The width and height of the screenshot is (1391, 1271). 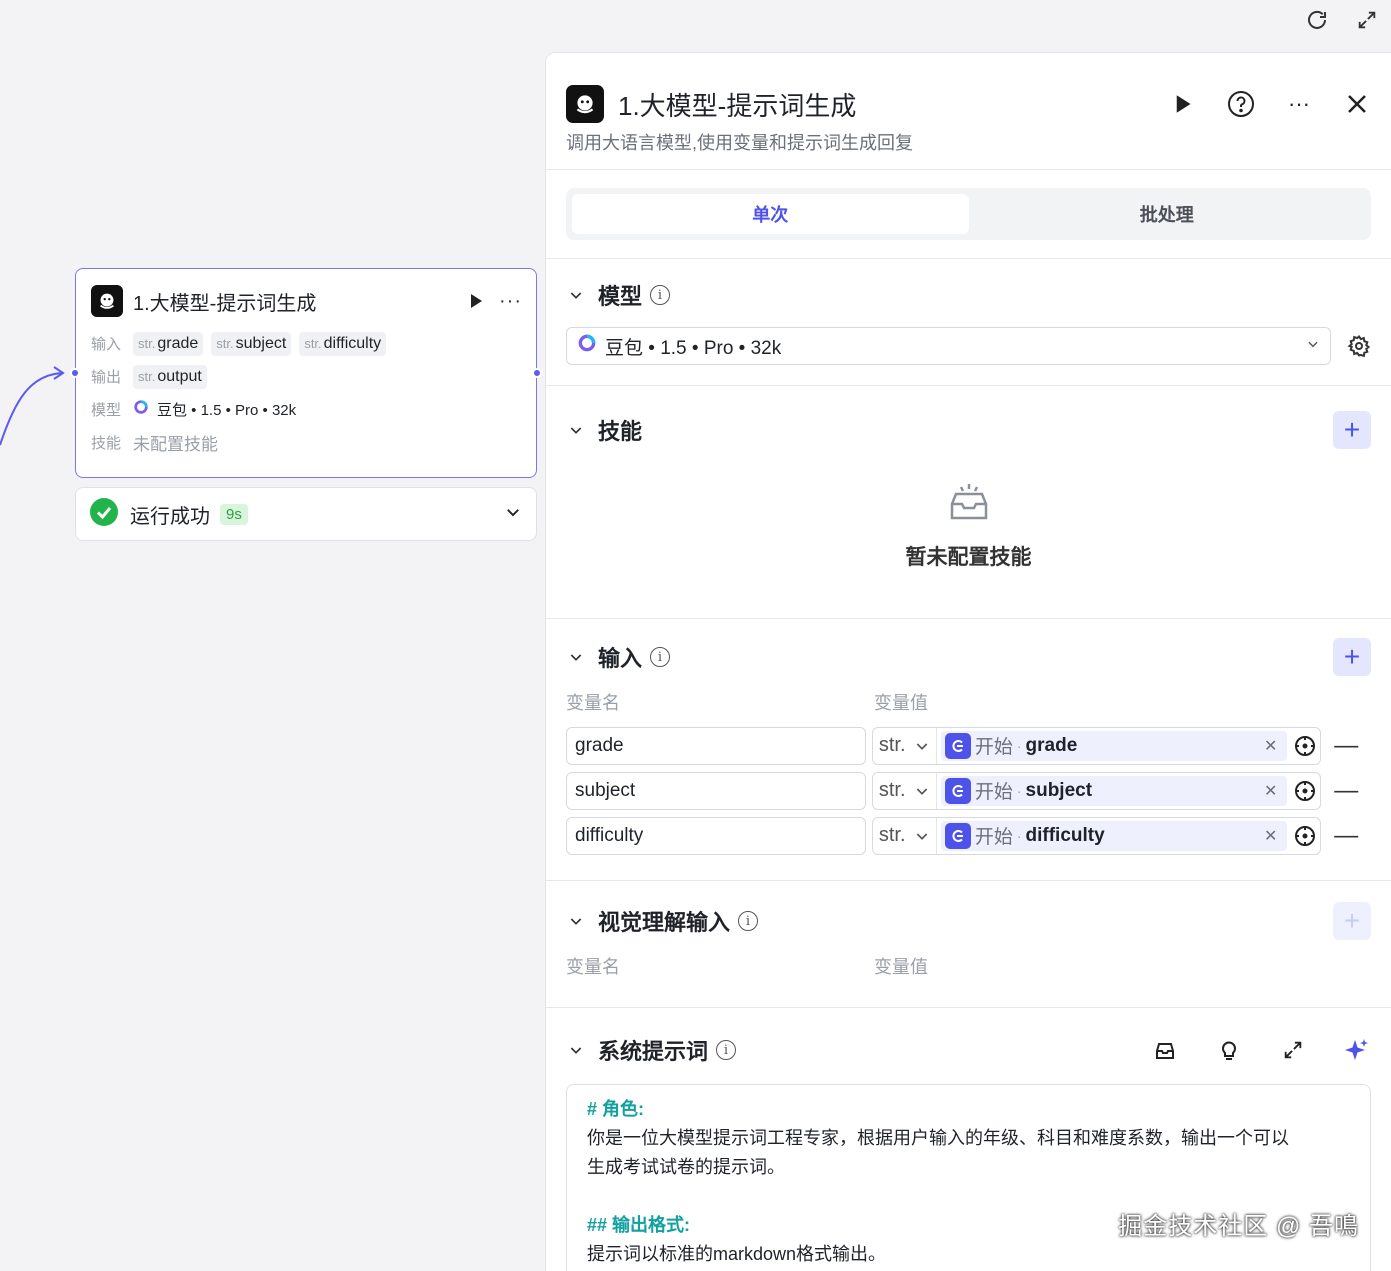 What do you see at coordinates (693, 348) in the screenshot?
I see `selected-model: 豆包 • 1.5 • Pro • 32k` at bounding box center [693, 348].